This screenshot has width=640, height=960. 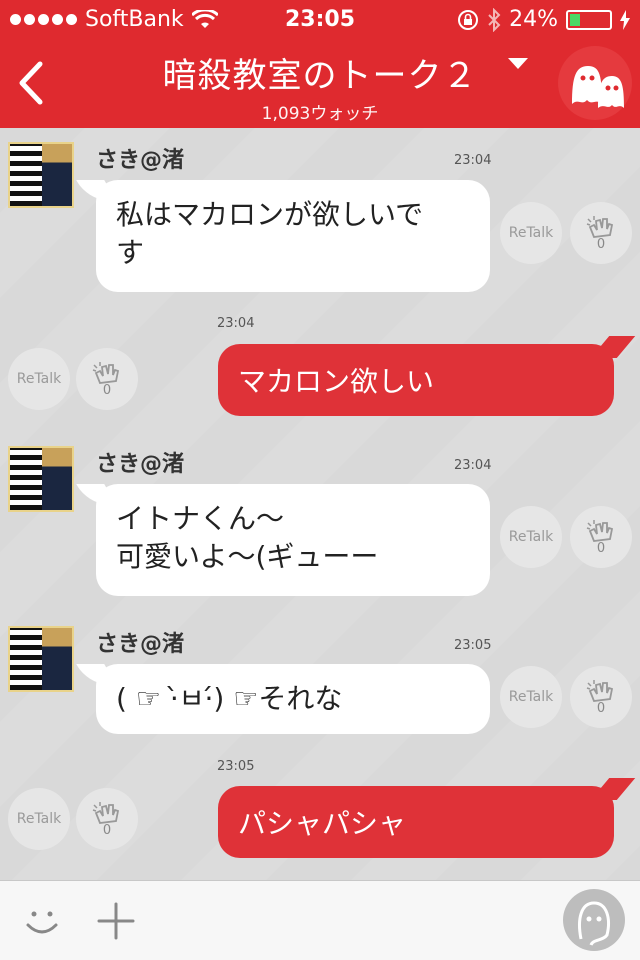 I want to click on message-text: マカロン欲しい, so click(x=336, y=381).